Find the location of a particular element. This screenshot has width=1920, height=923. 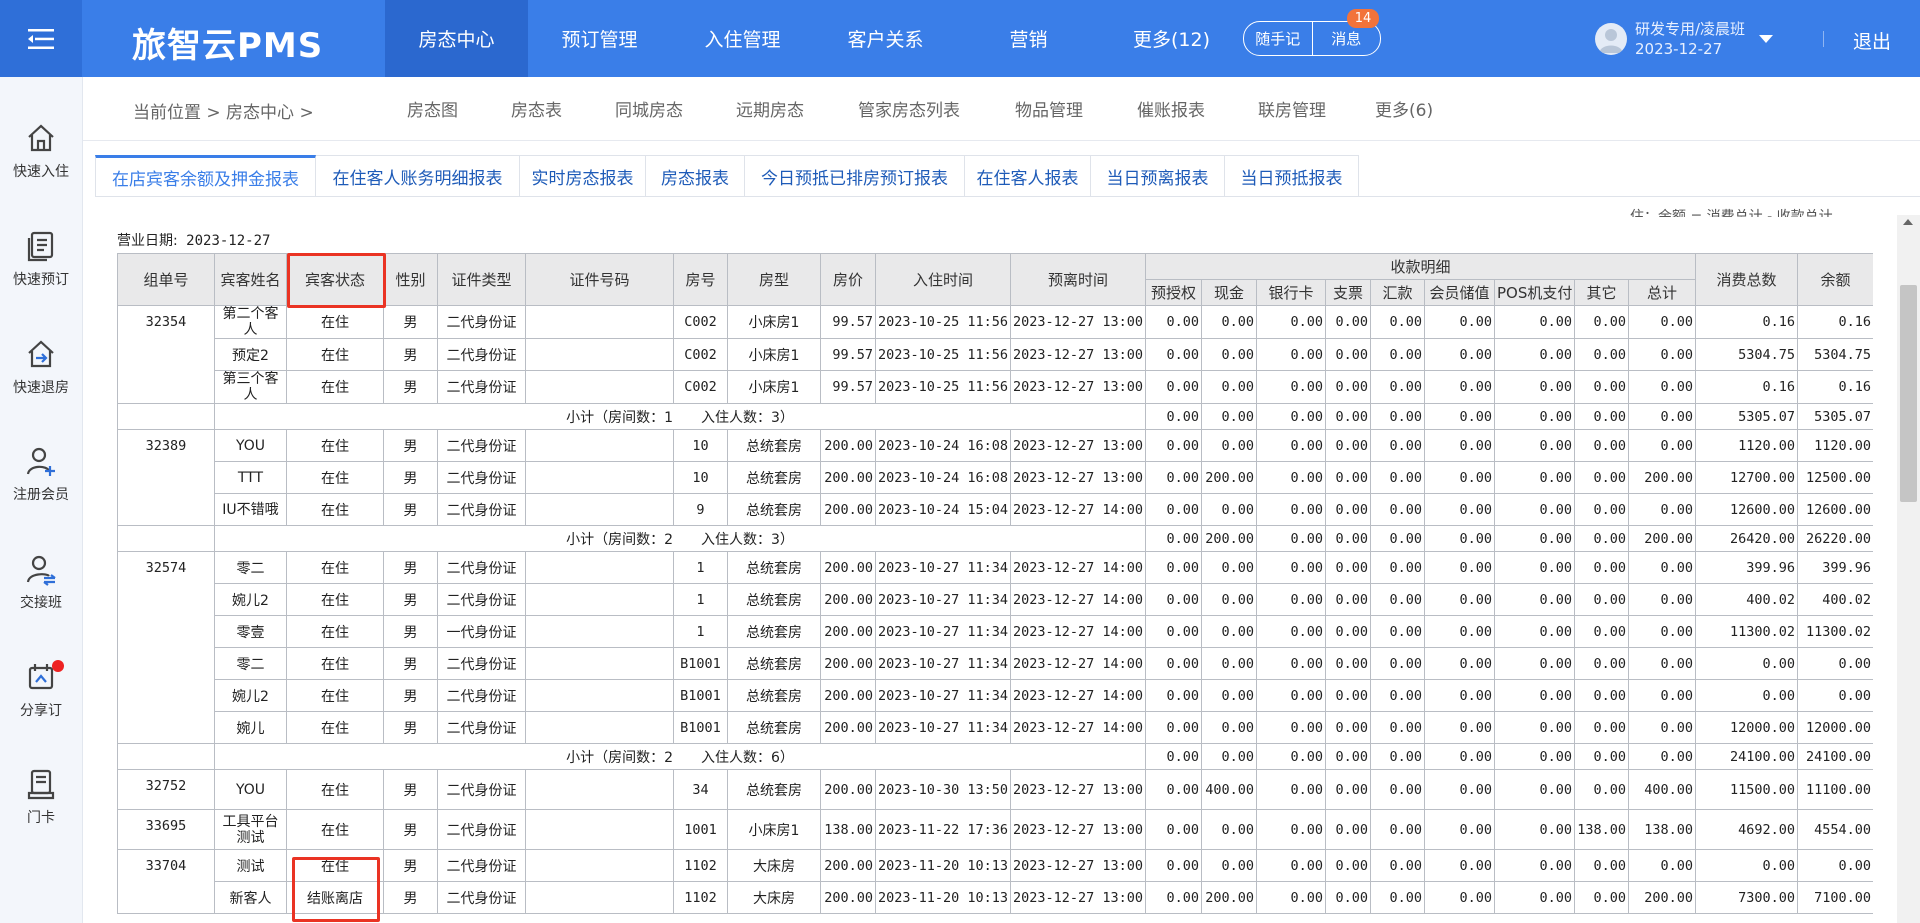

subnav-housekeeping-list: 管家房态列表 is located at coordinates (909, 108).